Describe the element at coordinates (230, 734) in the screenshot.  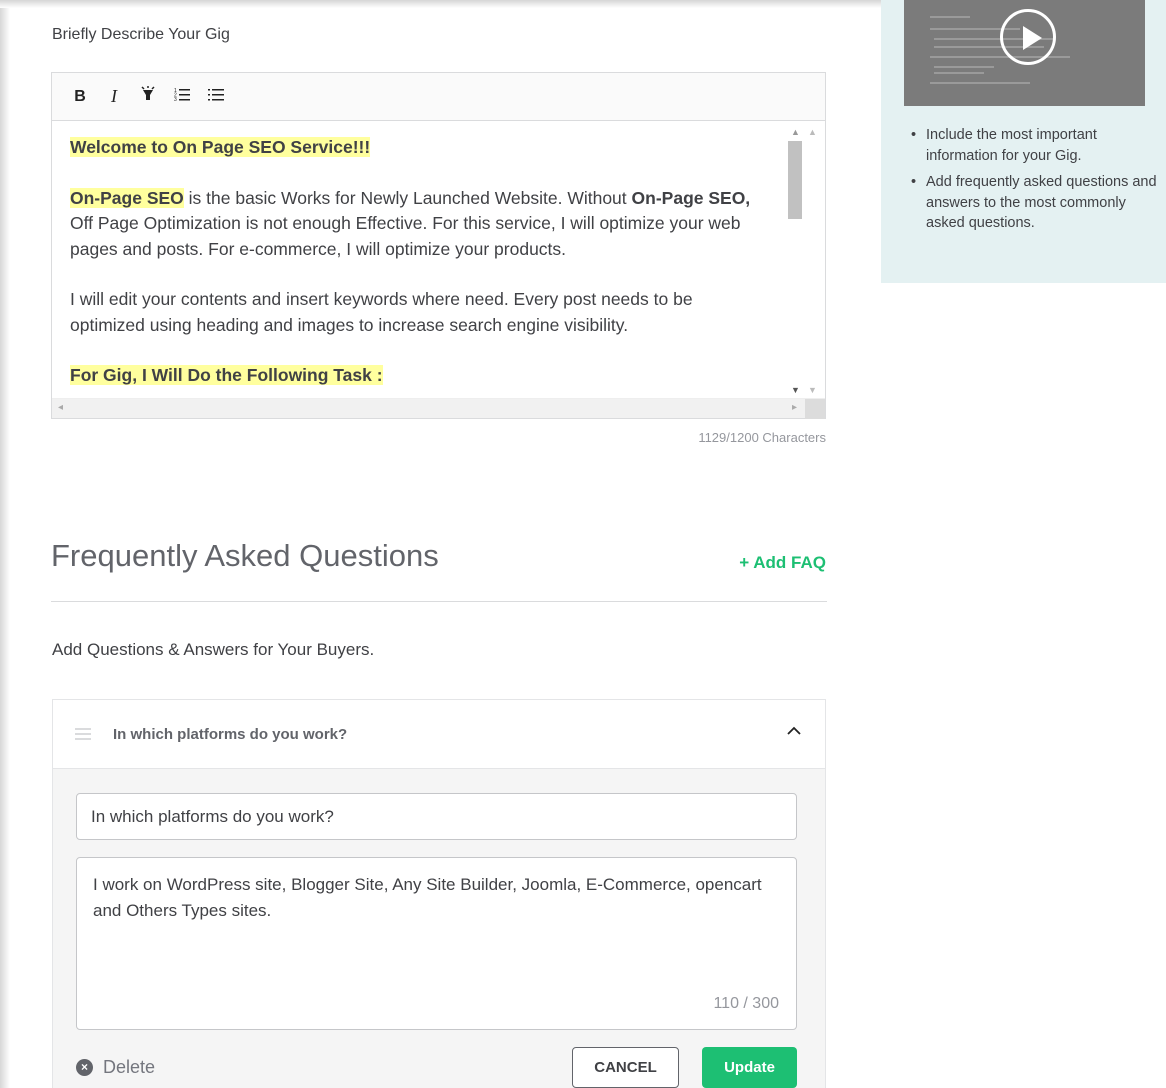
I see `faq-item-question: In which platforms do you work?` at that location.